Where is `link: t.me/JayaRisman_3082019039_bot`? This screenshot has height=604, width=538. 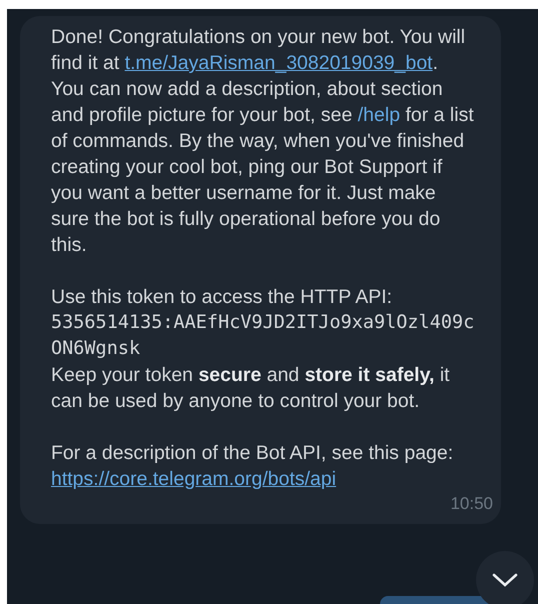 link: t.me/JayaRisman_3082019039_bot is located at coordinates (278, 63).